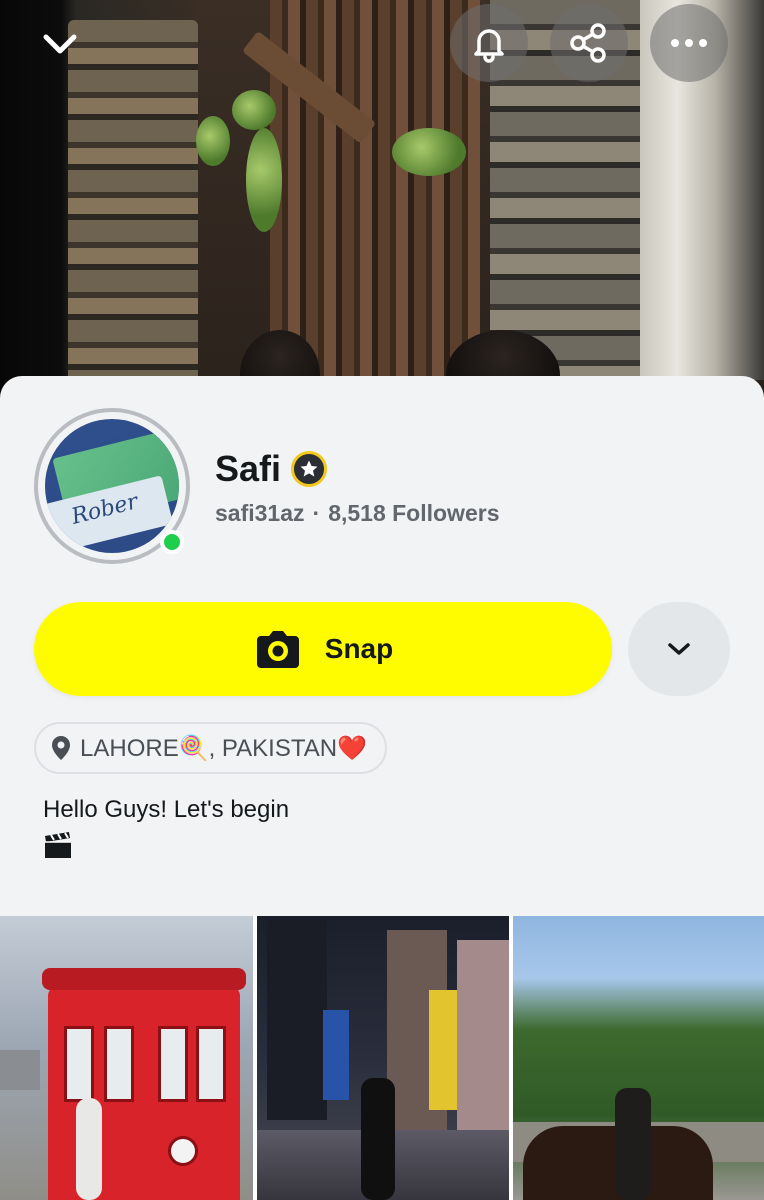 Image resolution: width=764 pixels, height=1200 pixels. I want to click on more-options-button, so click(689, 43).